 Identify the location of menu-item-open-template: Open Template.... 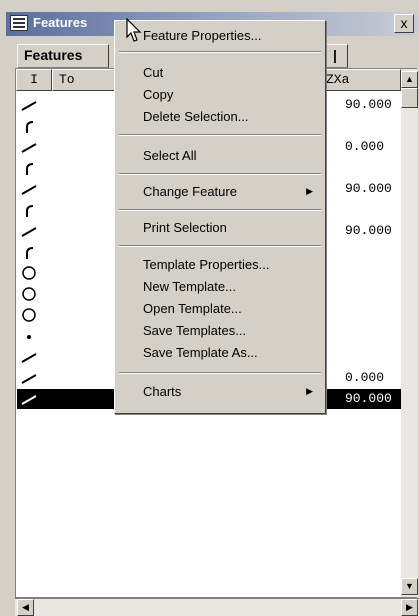
(220, 309).